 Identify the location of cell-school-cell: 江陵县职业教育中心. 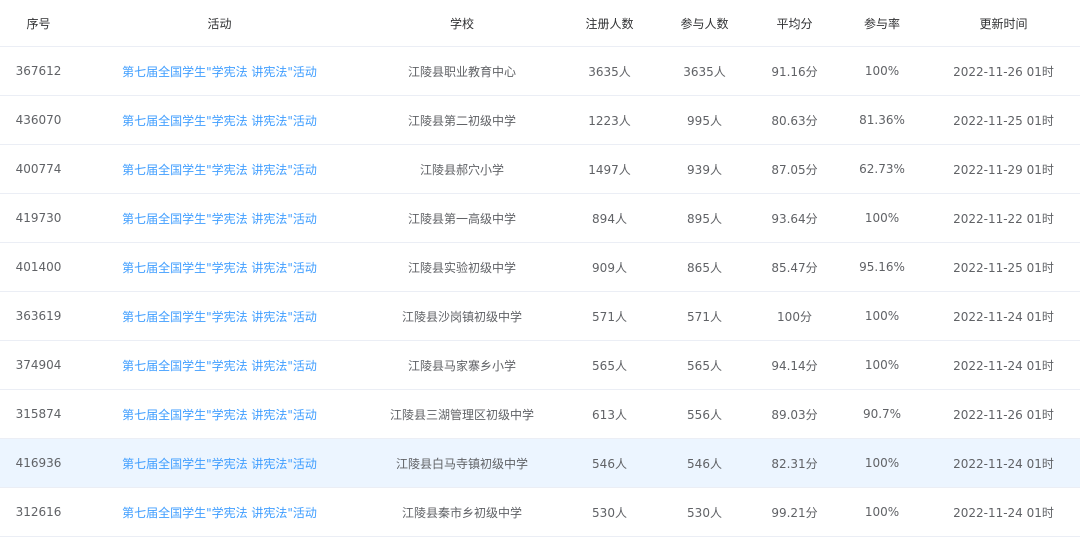
(462, 71).